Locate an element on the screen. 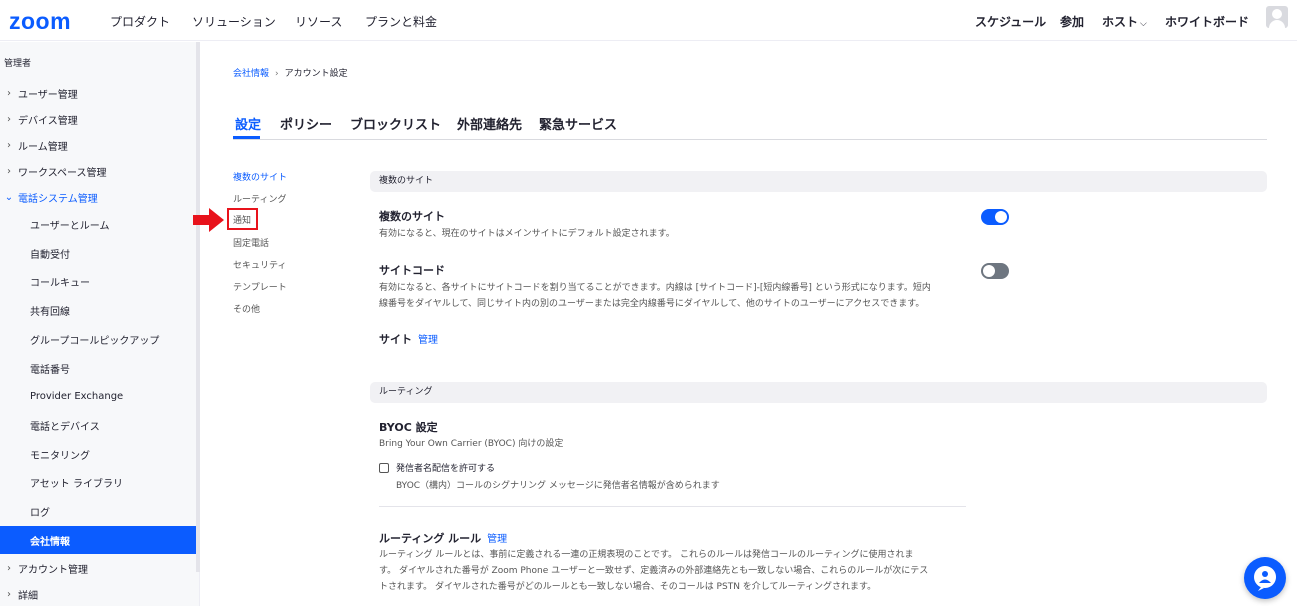 This screenshot has height=606, width=1297. sidebar-item-label: ルーム管理 is located at coordinates (43, 147).